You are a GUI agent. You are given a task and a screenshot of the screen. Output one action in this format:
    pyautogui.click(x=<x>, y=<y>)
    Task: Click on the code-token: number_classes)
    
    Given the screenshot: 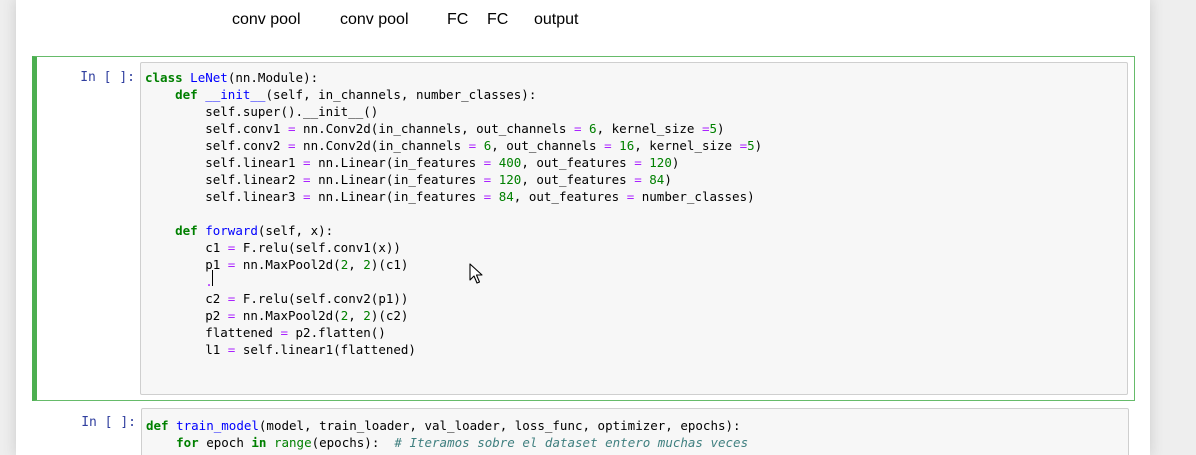 What is the action you would take?
    pyautogui.click(x=694, y=196)
    